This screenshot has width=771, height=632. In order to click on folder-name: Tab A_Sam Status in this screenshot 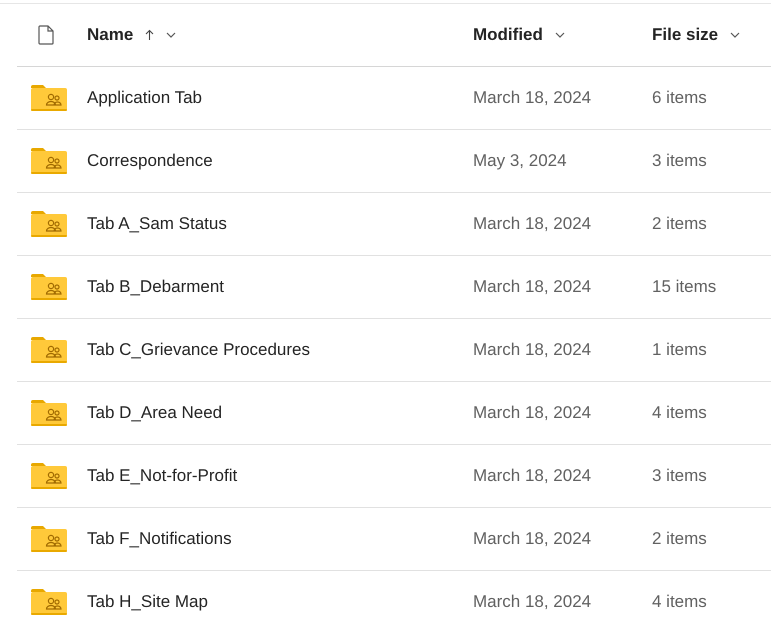, I will do `click(280, 224)`.